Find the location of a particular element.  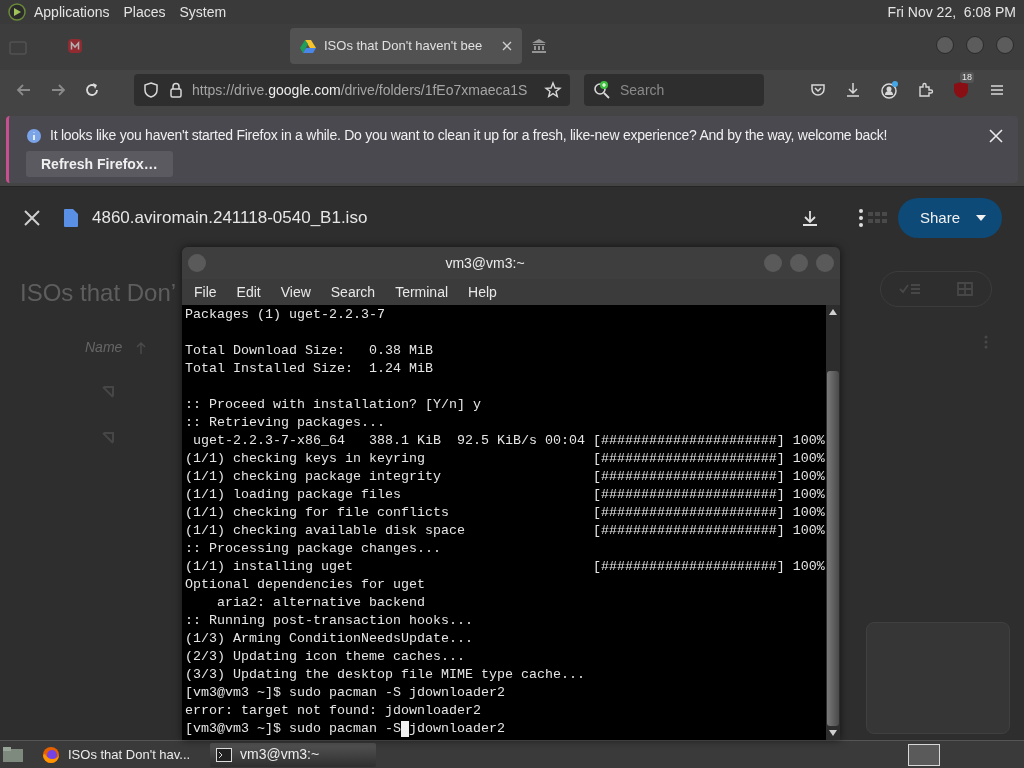

bank-tab-icon is located at coordinates (539, 46).